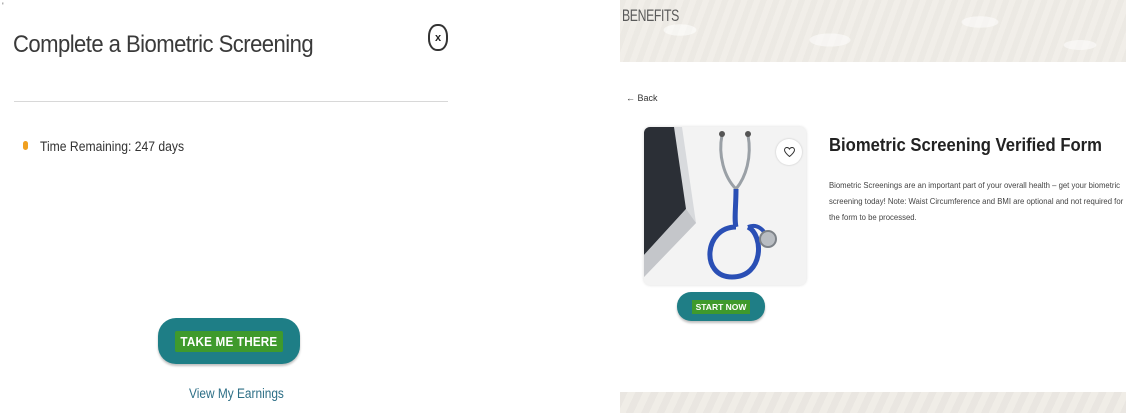 This screenshot has width=1126, height=413. I want to click on close-button: x, so click(438, 37).